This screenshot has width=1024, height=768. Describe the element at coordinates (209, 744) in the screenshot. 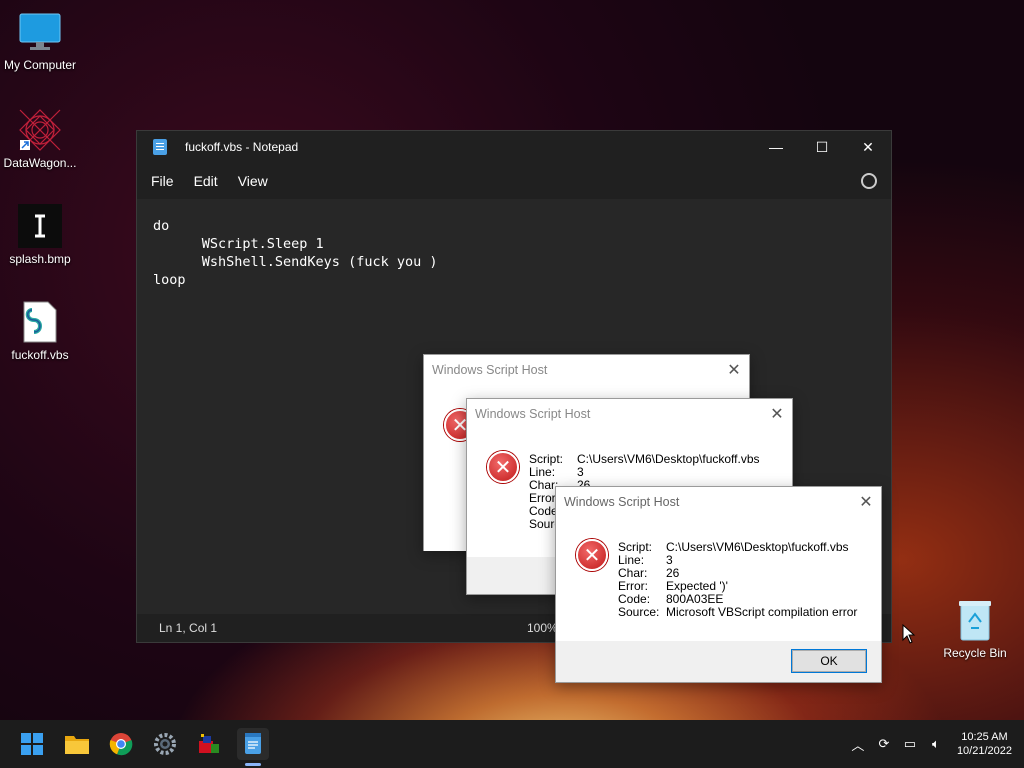

I see `app-icon` at that location.